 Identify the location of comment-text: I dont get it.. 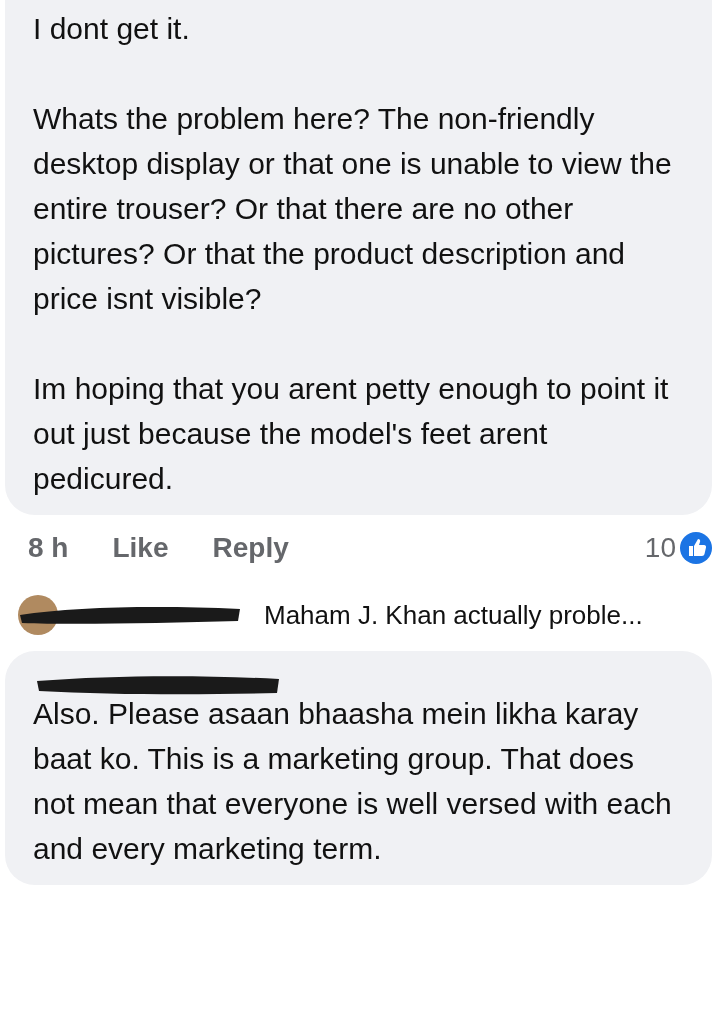
(112, 29).